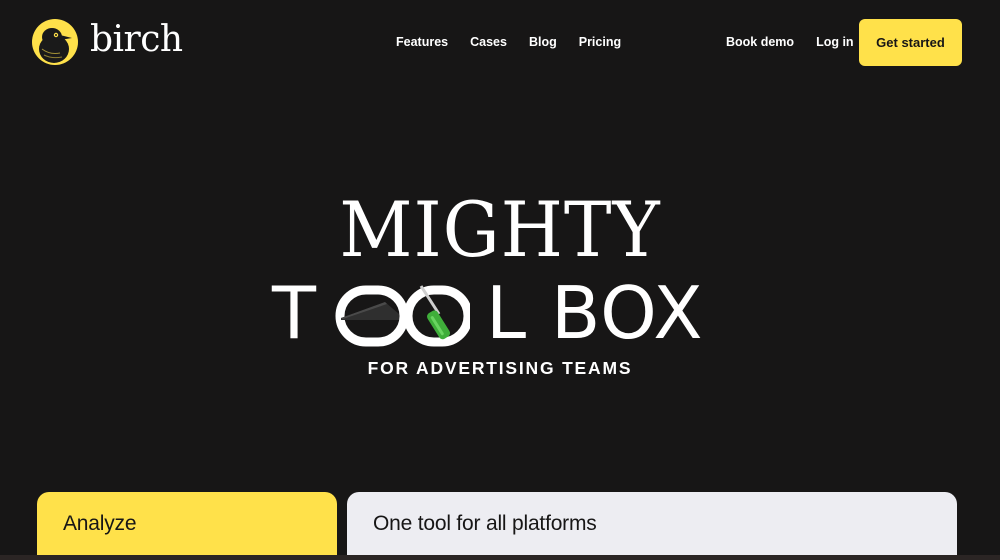  What do you see at coordinates (835, 42) in the screenshot?
I see `log-in-link: Log in` at bounding box center [835, 42].